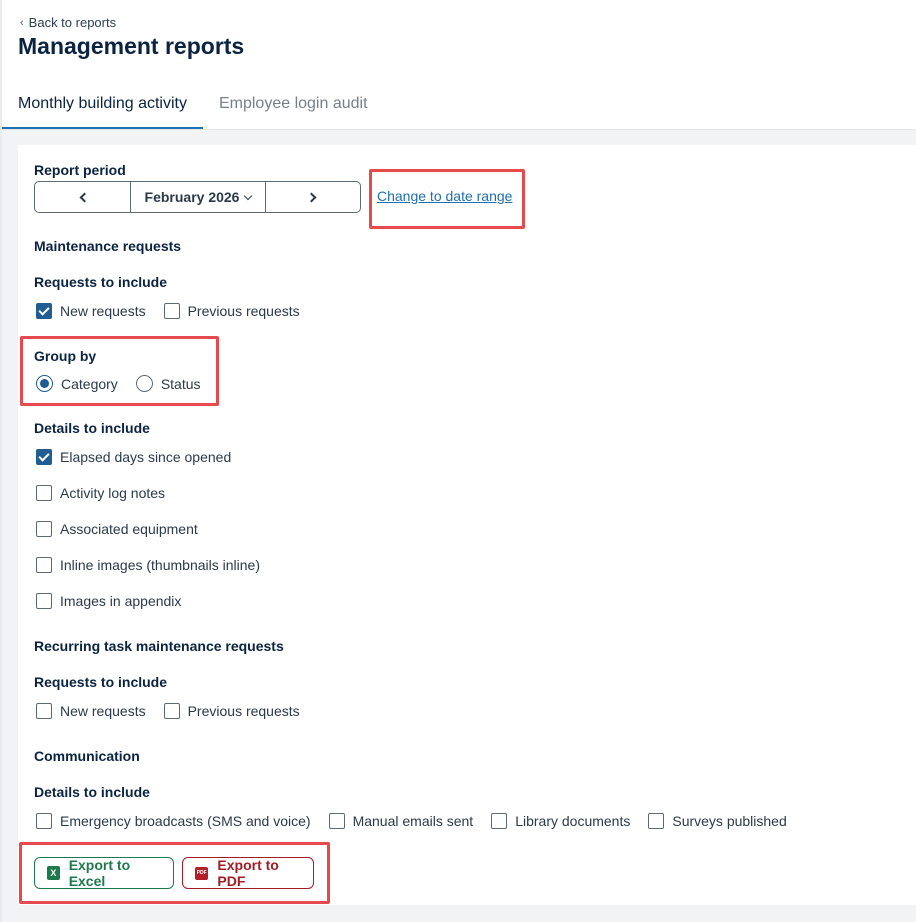  Describe the element at coordinates (192, 197) in the screenshot. I see `period-value: February 2026` at that location.